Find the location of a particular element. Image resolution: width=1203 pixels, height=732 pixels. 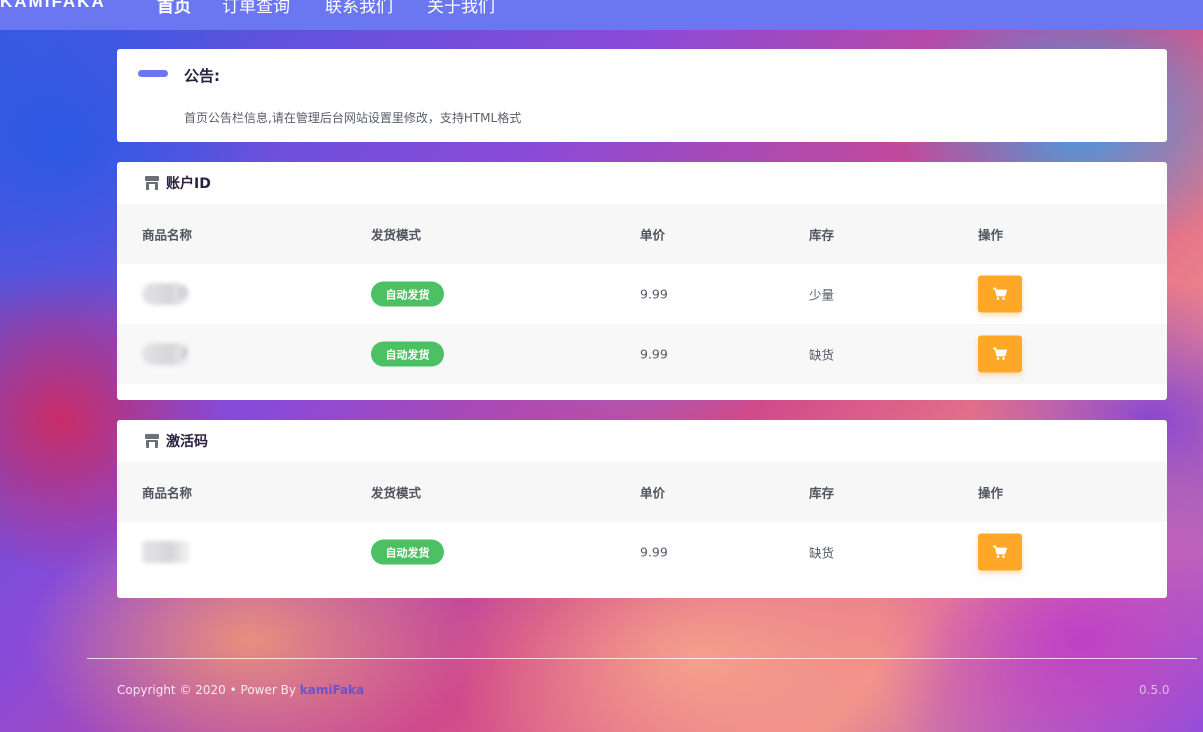

category-header: 激活码 is located at coordinates (642, 441).